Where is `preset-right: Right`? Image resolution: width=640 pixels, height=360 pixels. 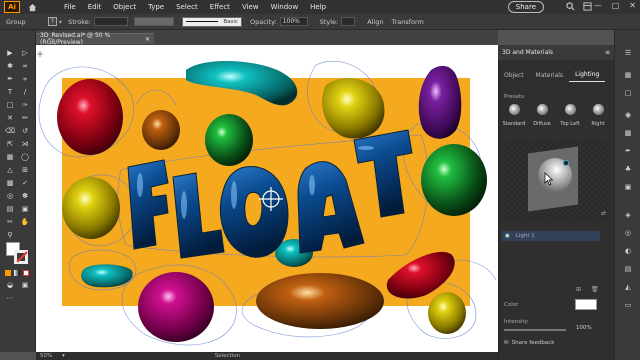 preset-right: Right is located at coordinates (598, 115).